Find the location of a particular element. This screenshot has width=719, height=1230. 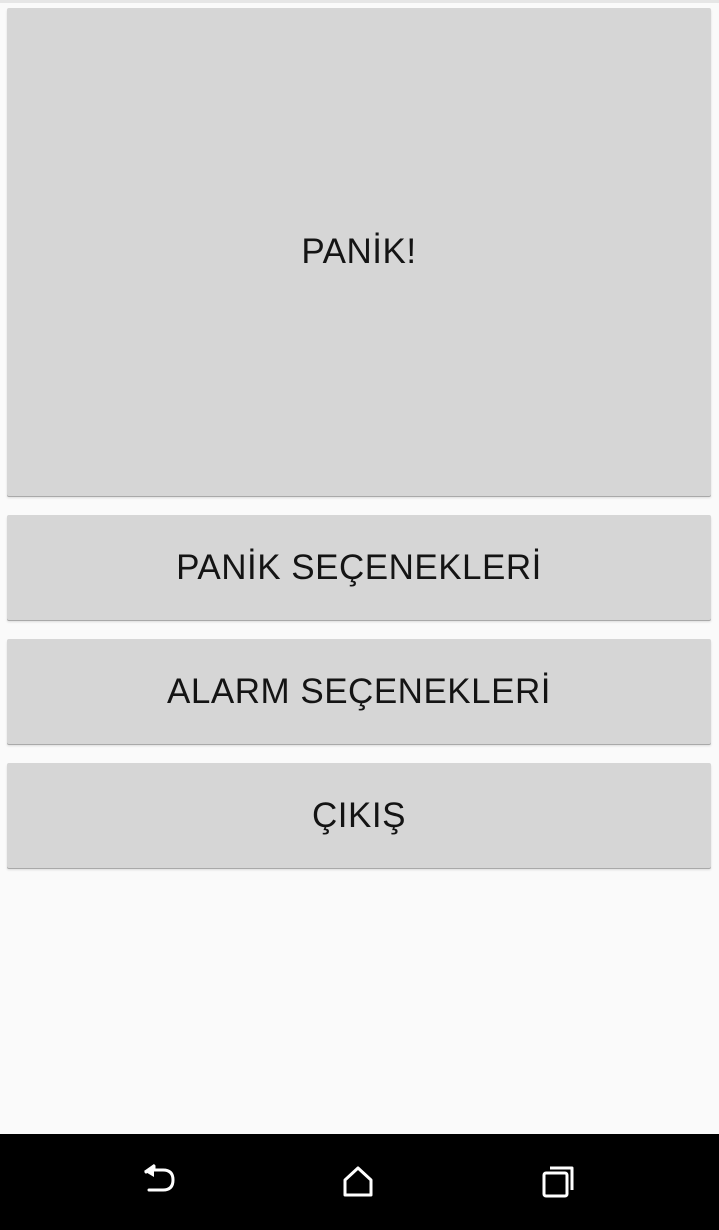

home-button is located at coordinates (358, 1182).